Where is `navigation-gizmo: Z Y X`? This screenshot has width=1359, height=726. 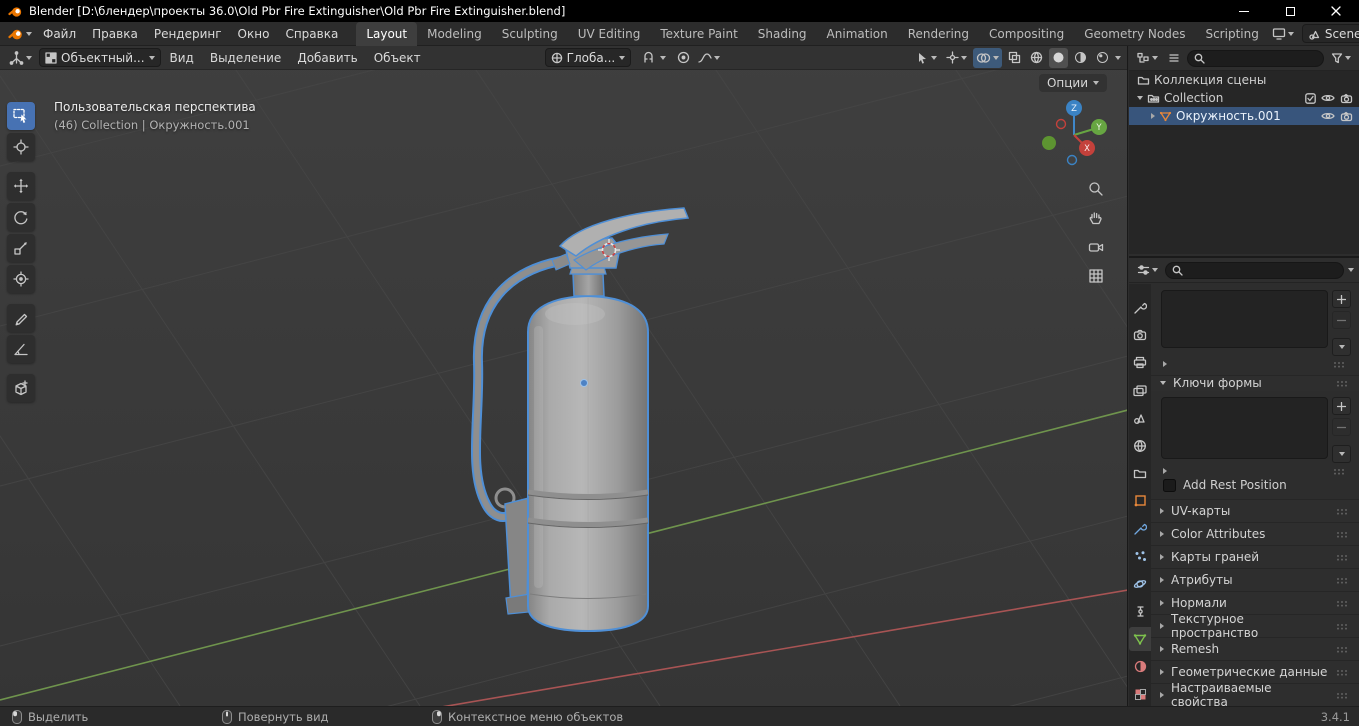 navigation-gizmo: Z Y X is located at coordinates (1074, 135).